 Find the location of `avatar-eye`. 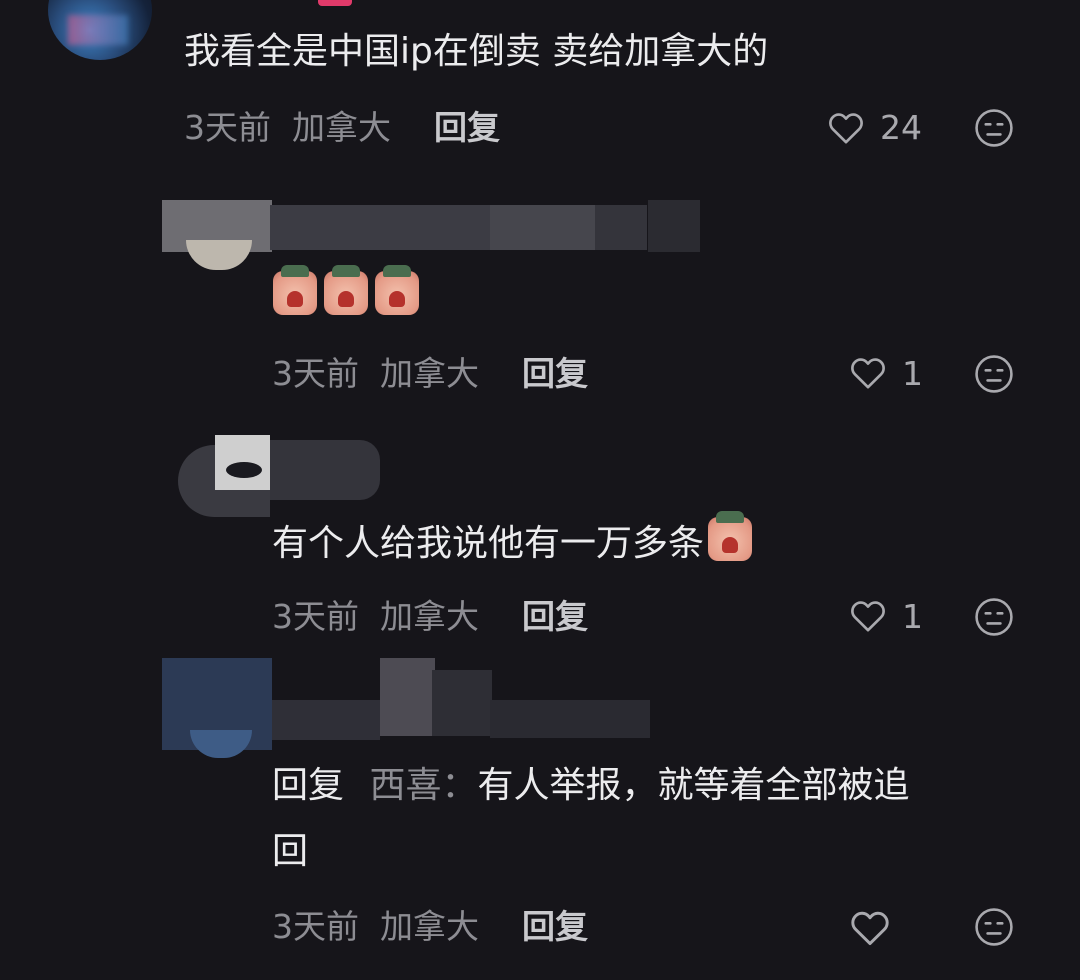

avatar-eye is located at coordinates (244, 470).